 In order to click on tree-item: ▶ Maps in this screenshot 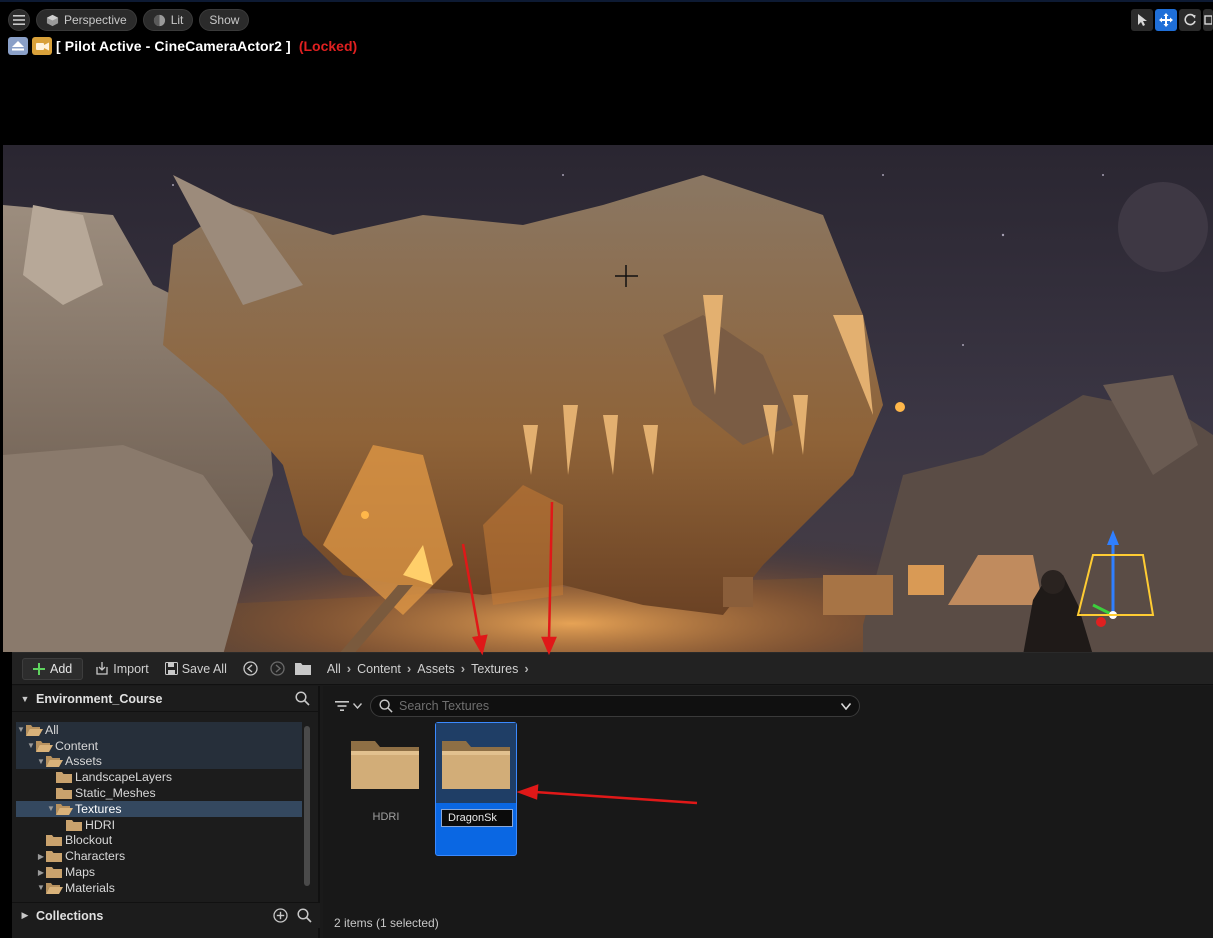, I will do `click(159, 872)`.